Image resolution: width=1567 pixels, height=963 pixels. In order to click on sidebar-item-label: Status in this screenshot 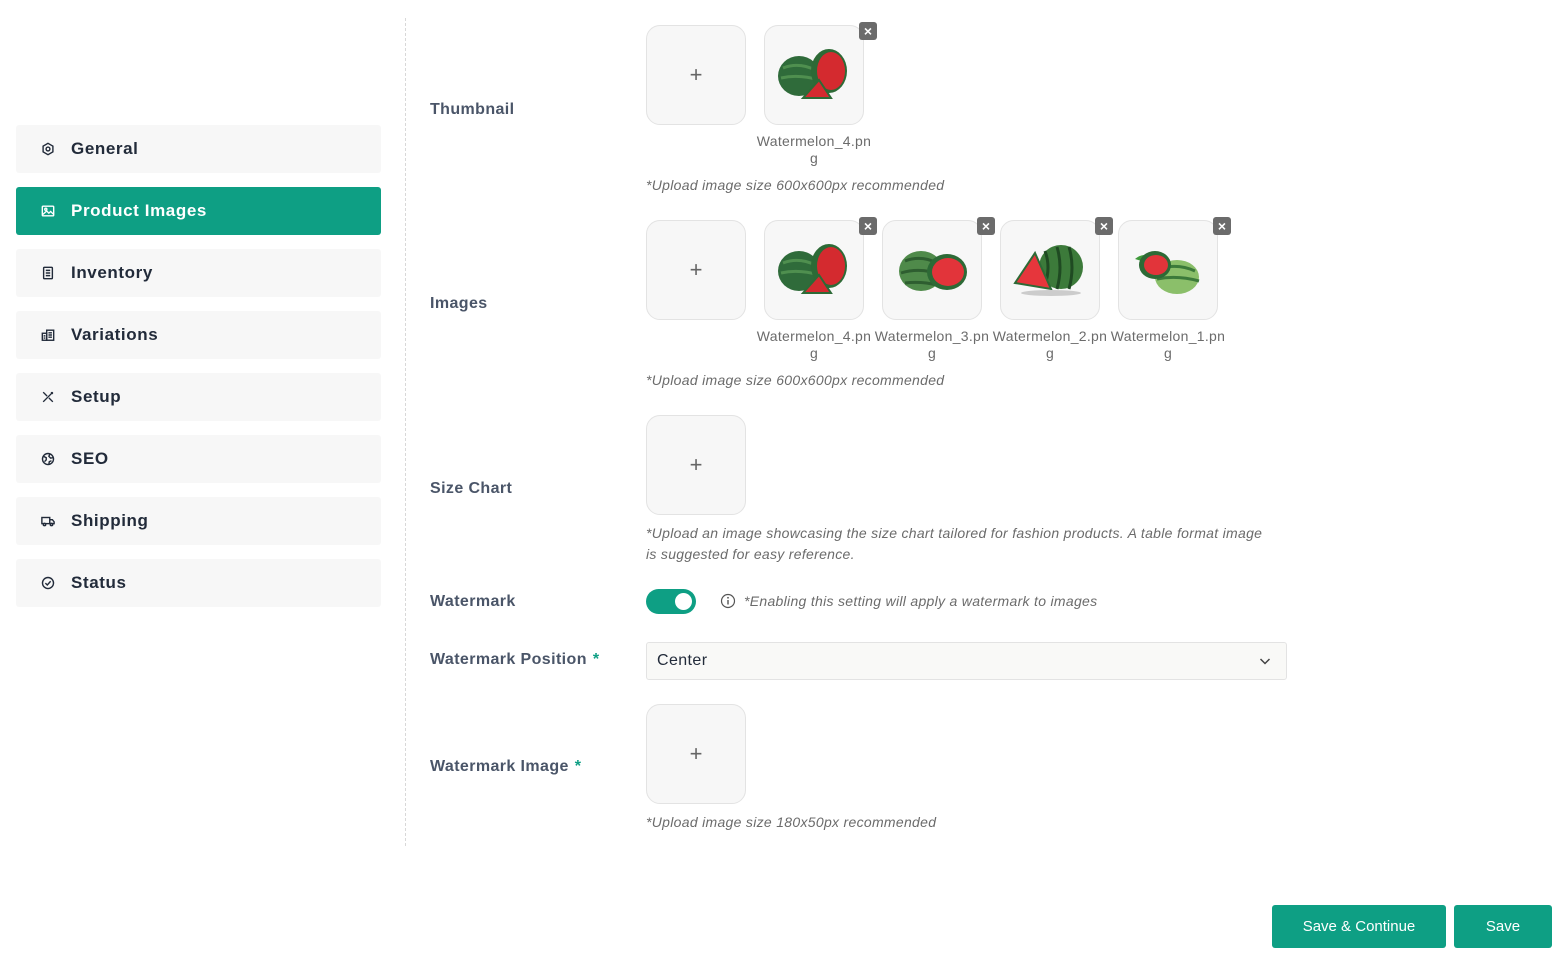, I will do `click(99, 582)`.